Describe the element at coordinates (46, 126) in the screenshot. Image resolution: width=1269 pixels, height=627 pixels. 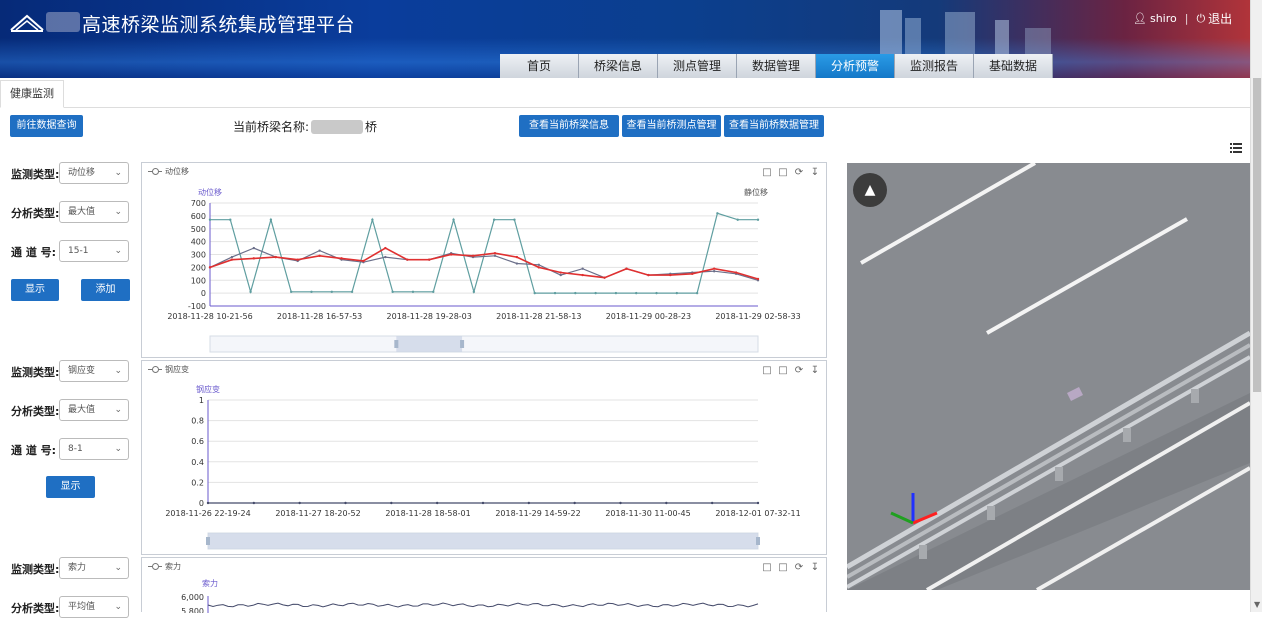
I see `history-data-button: 前往数据查询` at that location.